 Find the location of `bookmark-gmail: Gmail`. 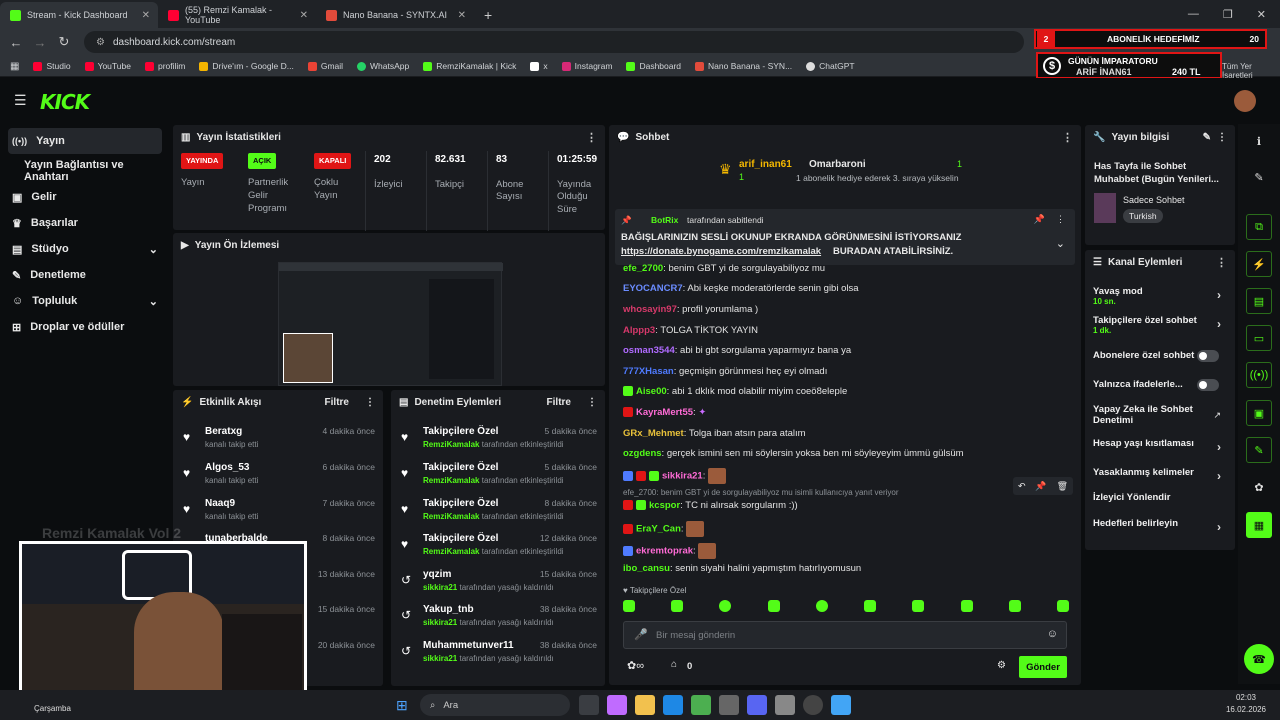

bookmark-gmail: Gmail is located at coordinates (325, 66).